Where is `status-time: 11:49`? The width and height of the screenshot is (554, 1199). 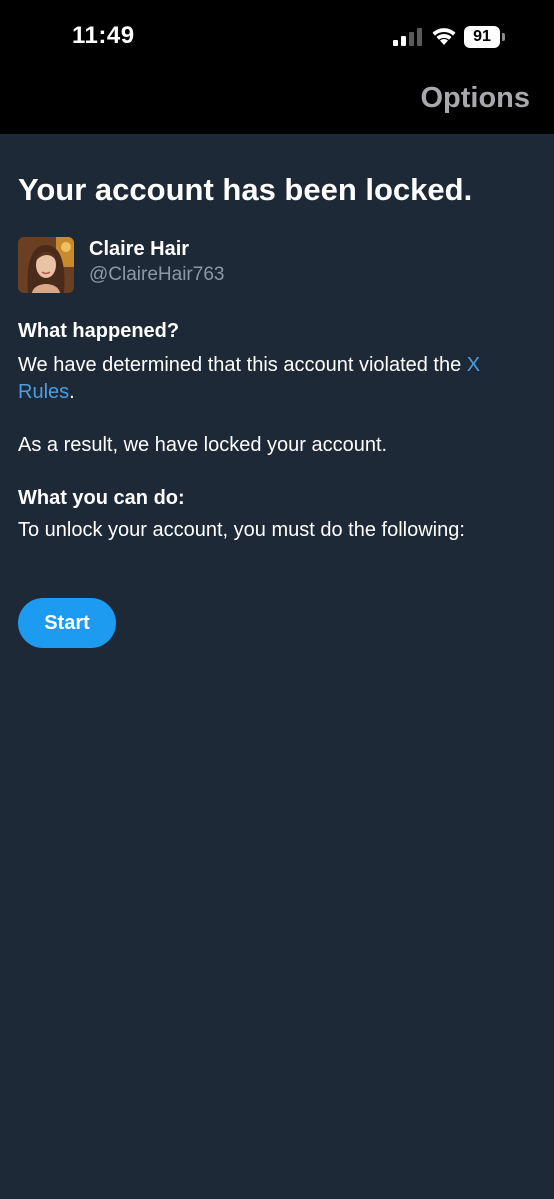 status-time: 11:49 is located at coordinates (103, 35).